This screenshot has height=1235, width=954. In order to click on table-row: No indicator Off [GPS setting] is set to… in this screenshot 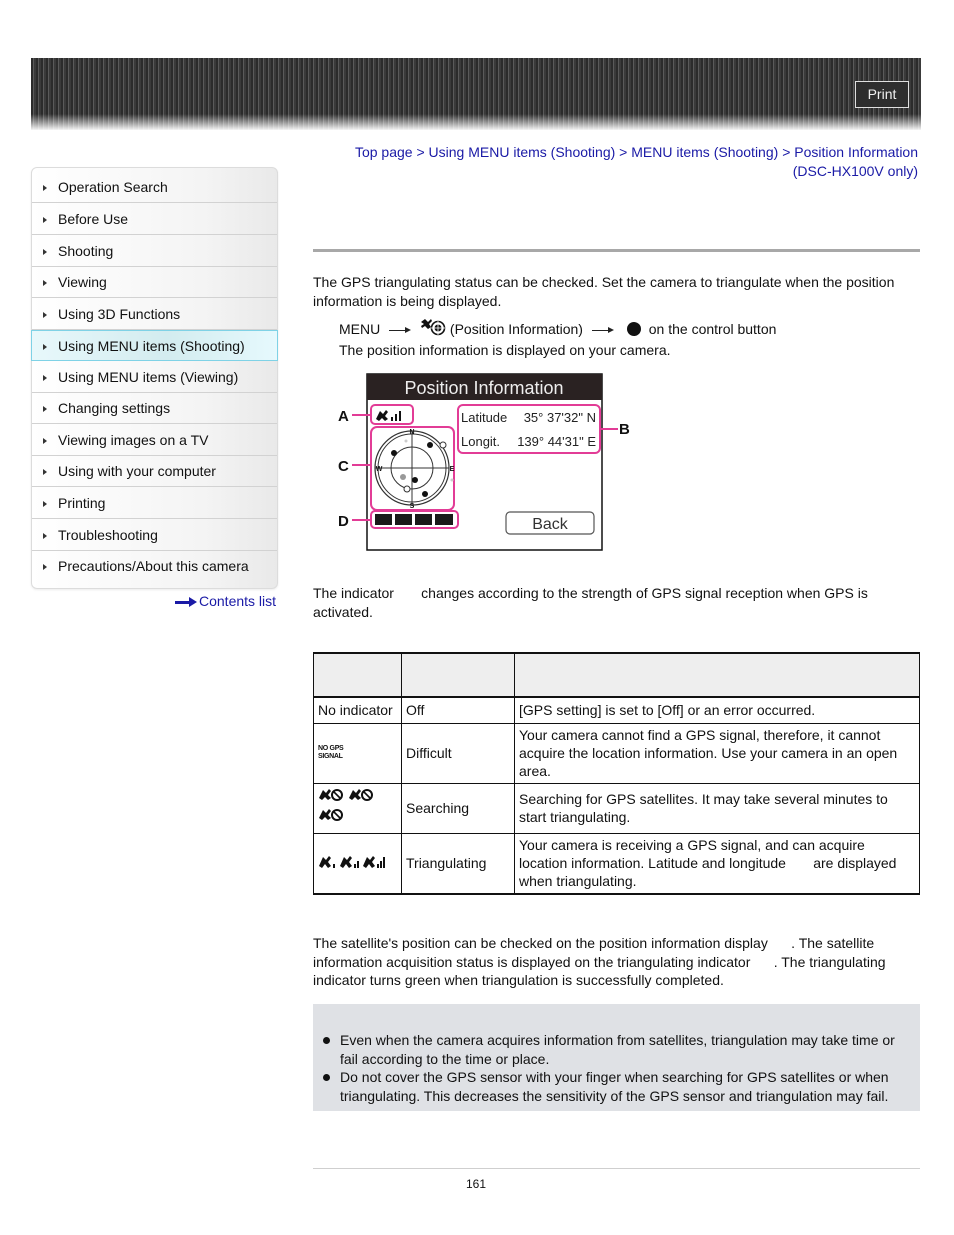, I will do `click(616, 710)`.